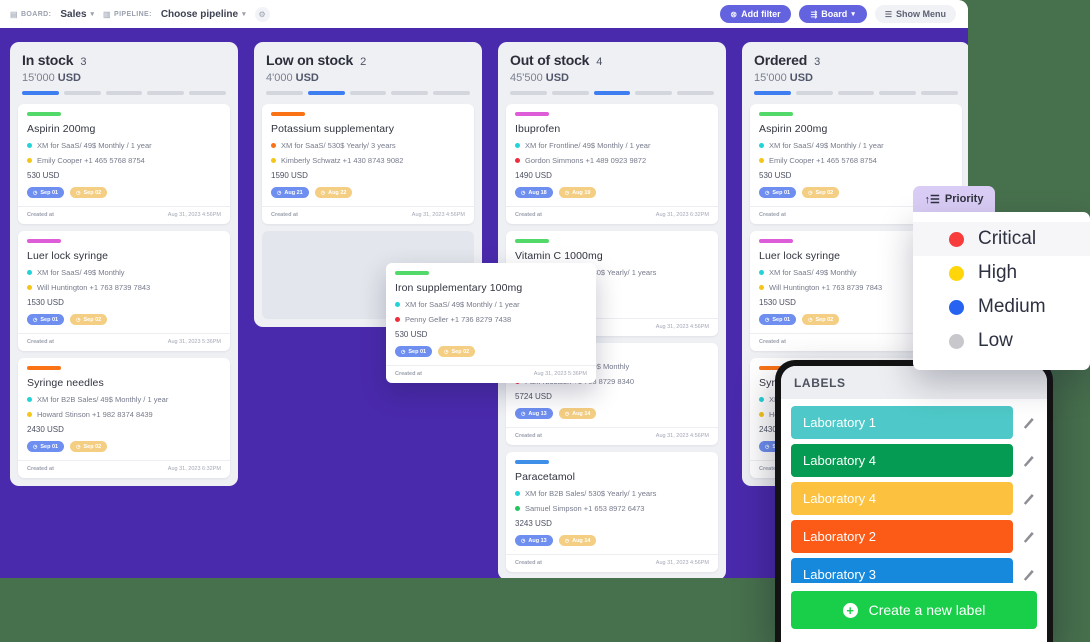 The image size is (1090, 642). Describe the element at coordinates (1001, 341) in the screenshot. I see `priority-option: Low` at that location.